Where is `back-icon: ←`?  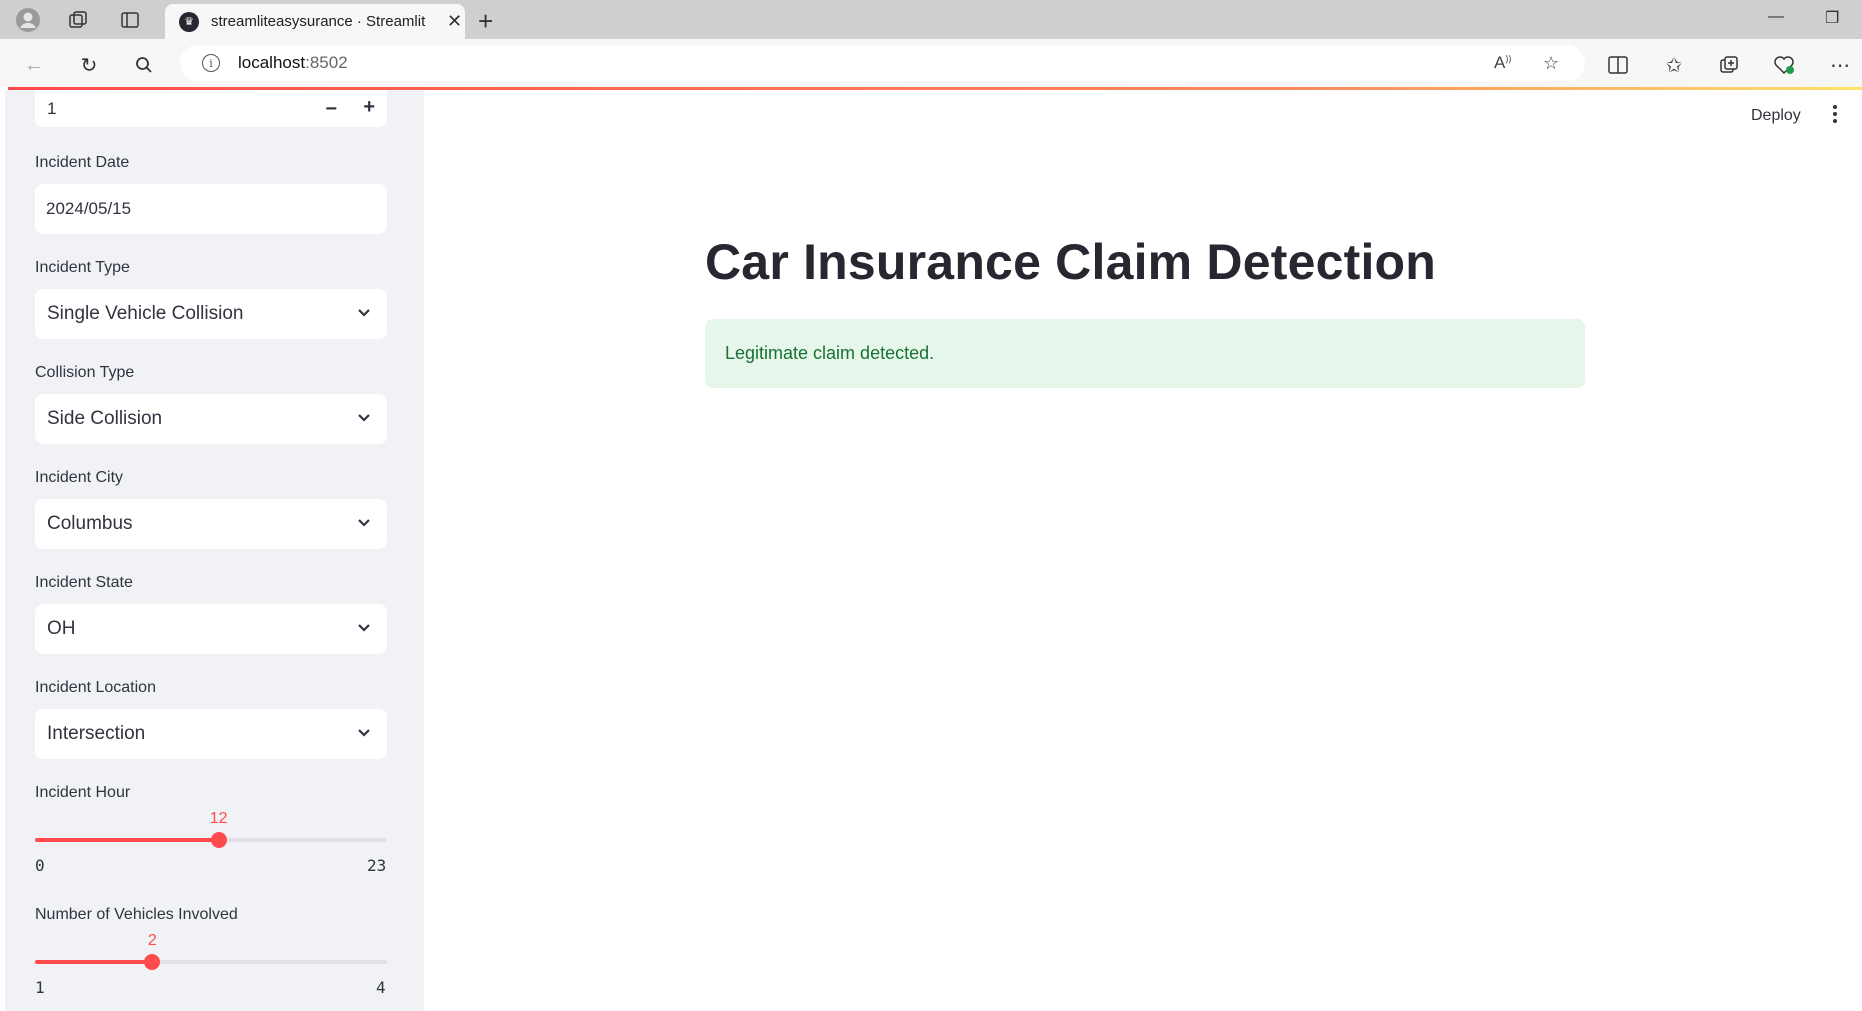
back-icon: ← is located at coordinates (34, 65).